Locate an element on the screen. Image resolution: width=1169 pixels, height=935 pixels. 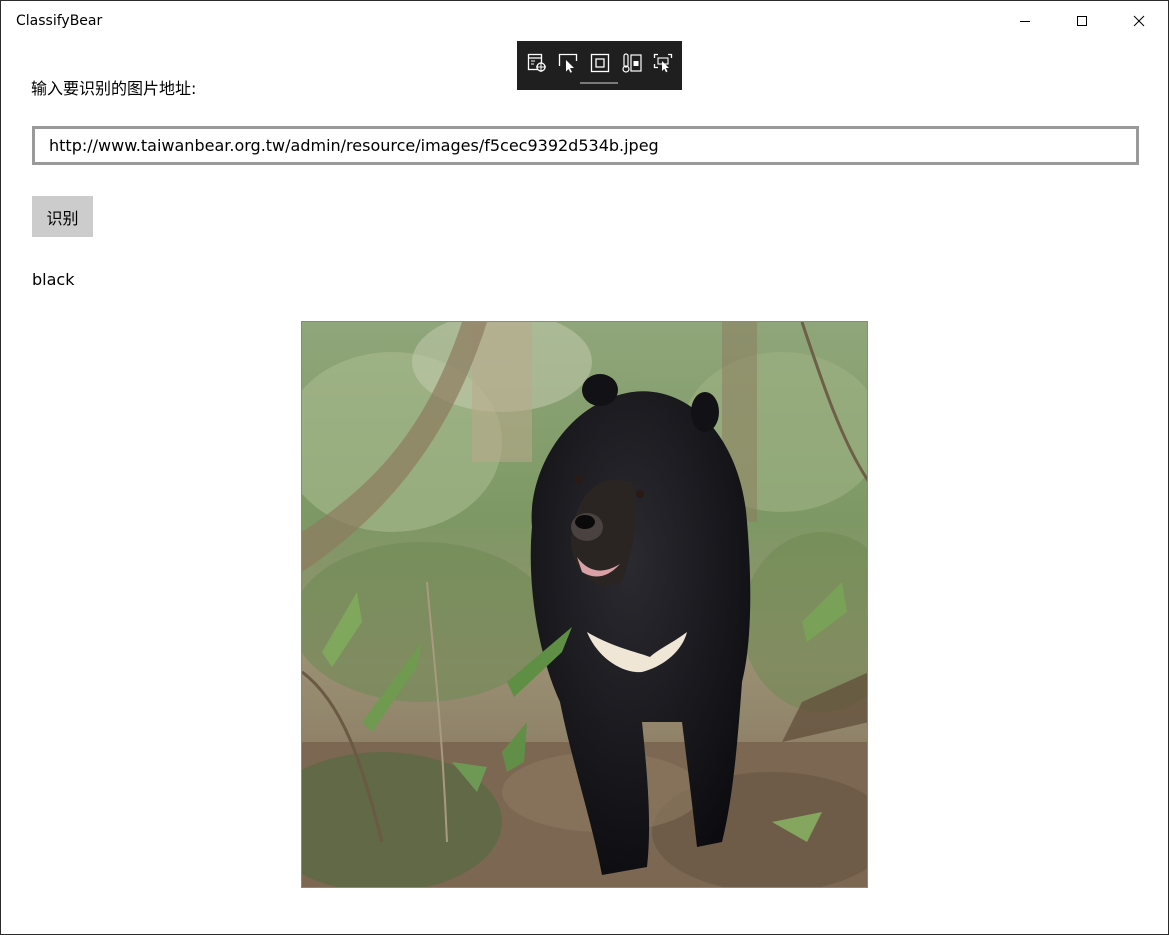
live-visual-tree-button is located at coordinates (537, 63).